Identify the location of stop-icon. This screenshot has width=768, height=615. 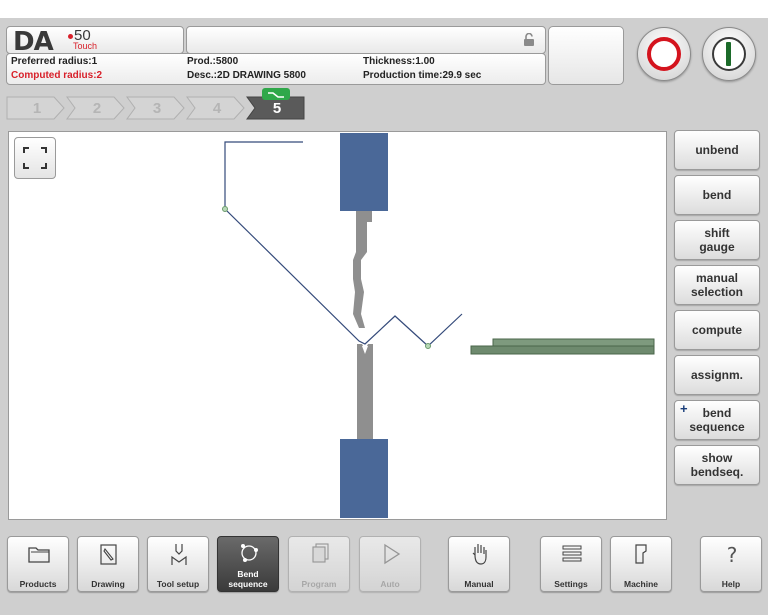
(664, 54).